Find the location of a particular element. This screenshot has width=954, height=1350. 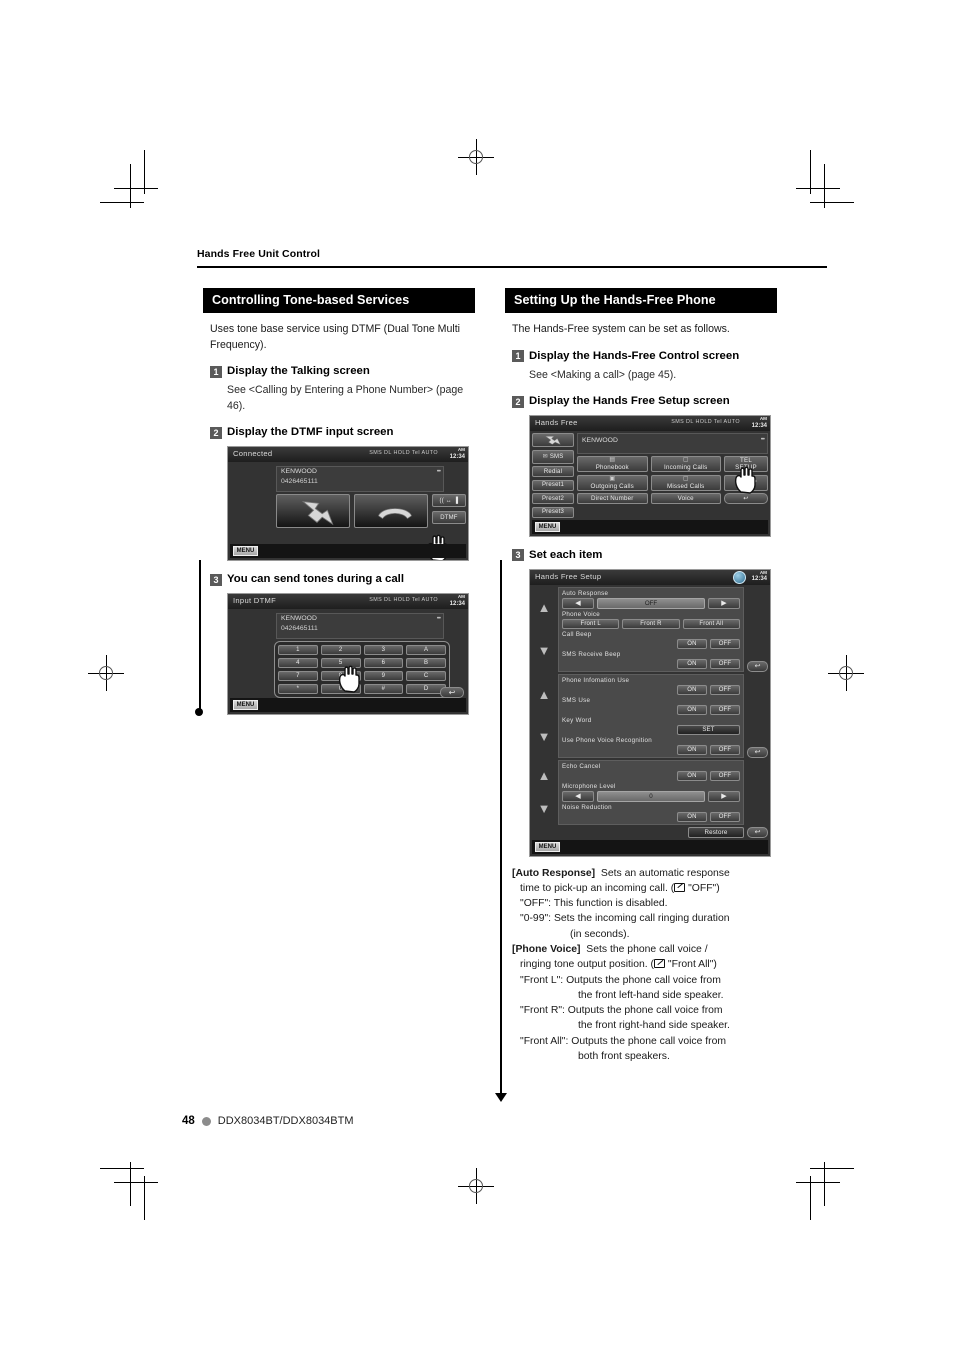

tel-setup-label-line1: TEL is located at coordinates (746, 460).